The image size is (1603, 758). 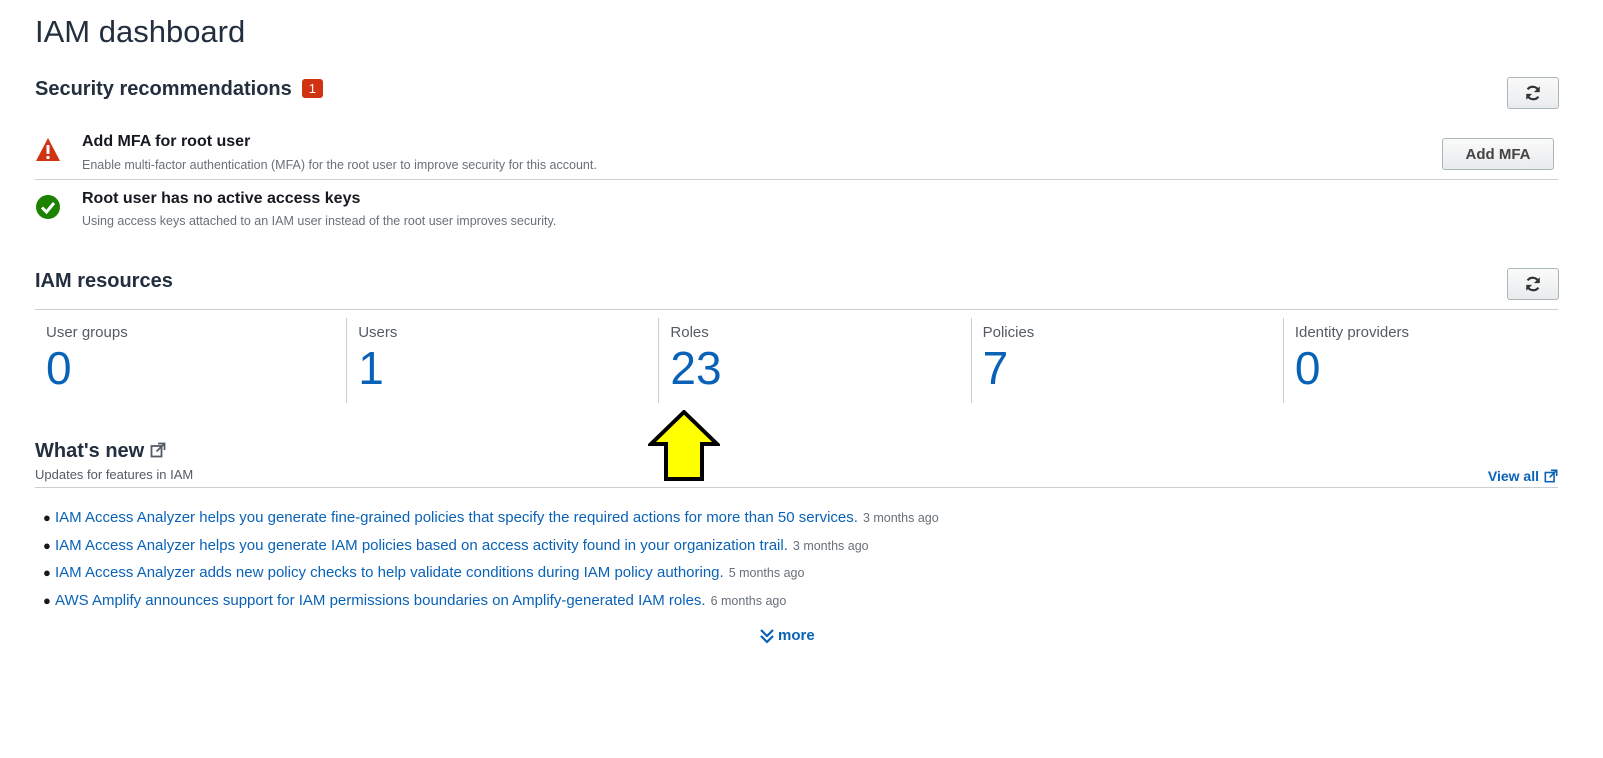 I want to click on security-recommendations-heading: Security recommendations 1, so click(x=179, y=89).